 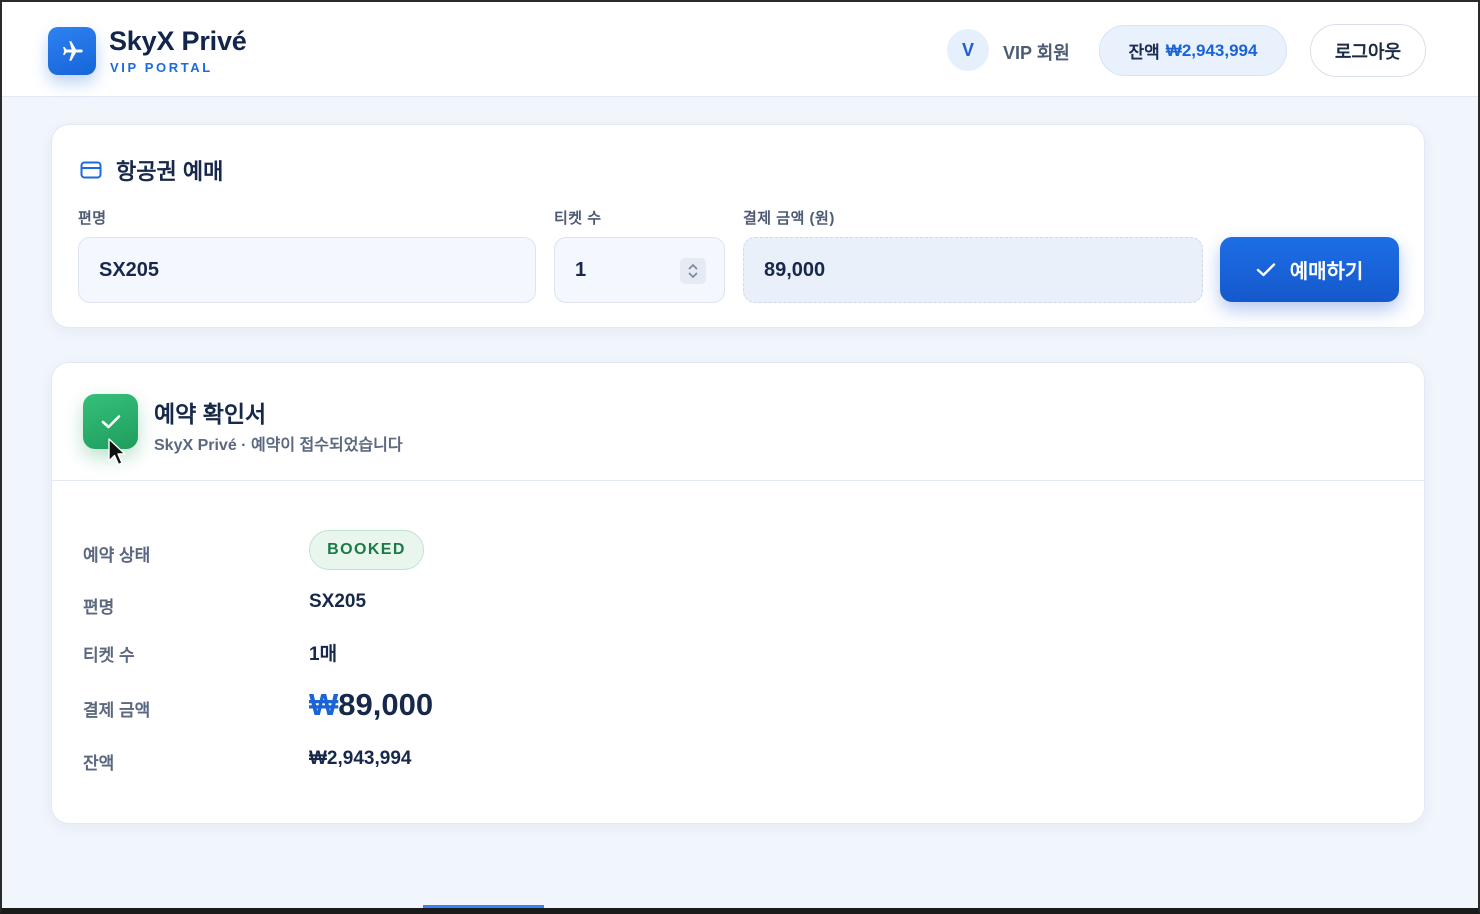 What do you see at coordinates (1211, 50) in the screenshot?
I see `balance-pill-value: ₩2,943,994` at bounding box center [1211, 50].